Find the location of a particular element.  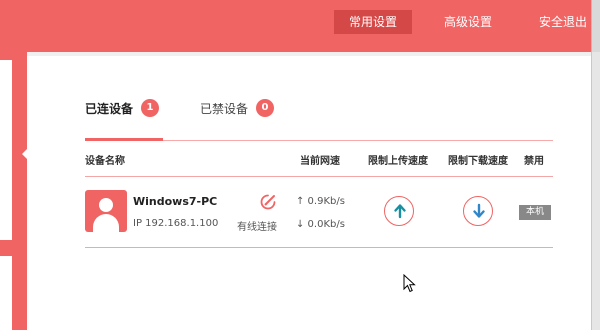

scrollbar is located at coordinates (595, 191).